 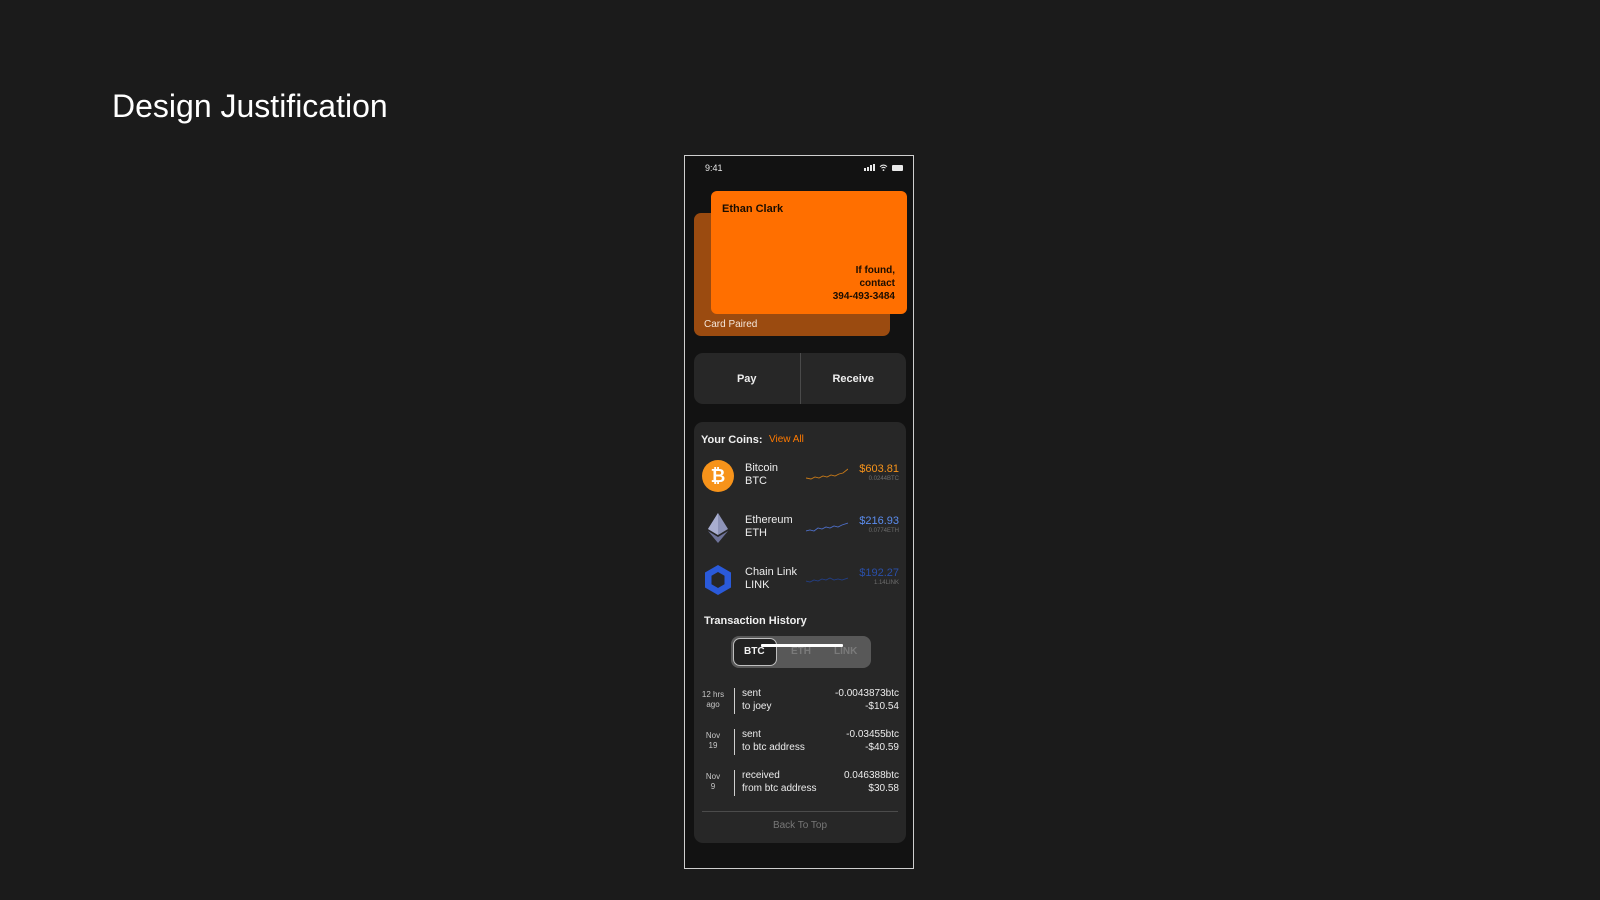 What do you see at coordinates (756, 533) in the screenshot?
I see `coin-symbol: ETH` at bounding box center [756, 533].